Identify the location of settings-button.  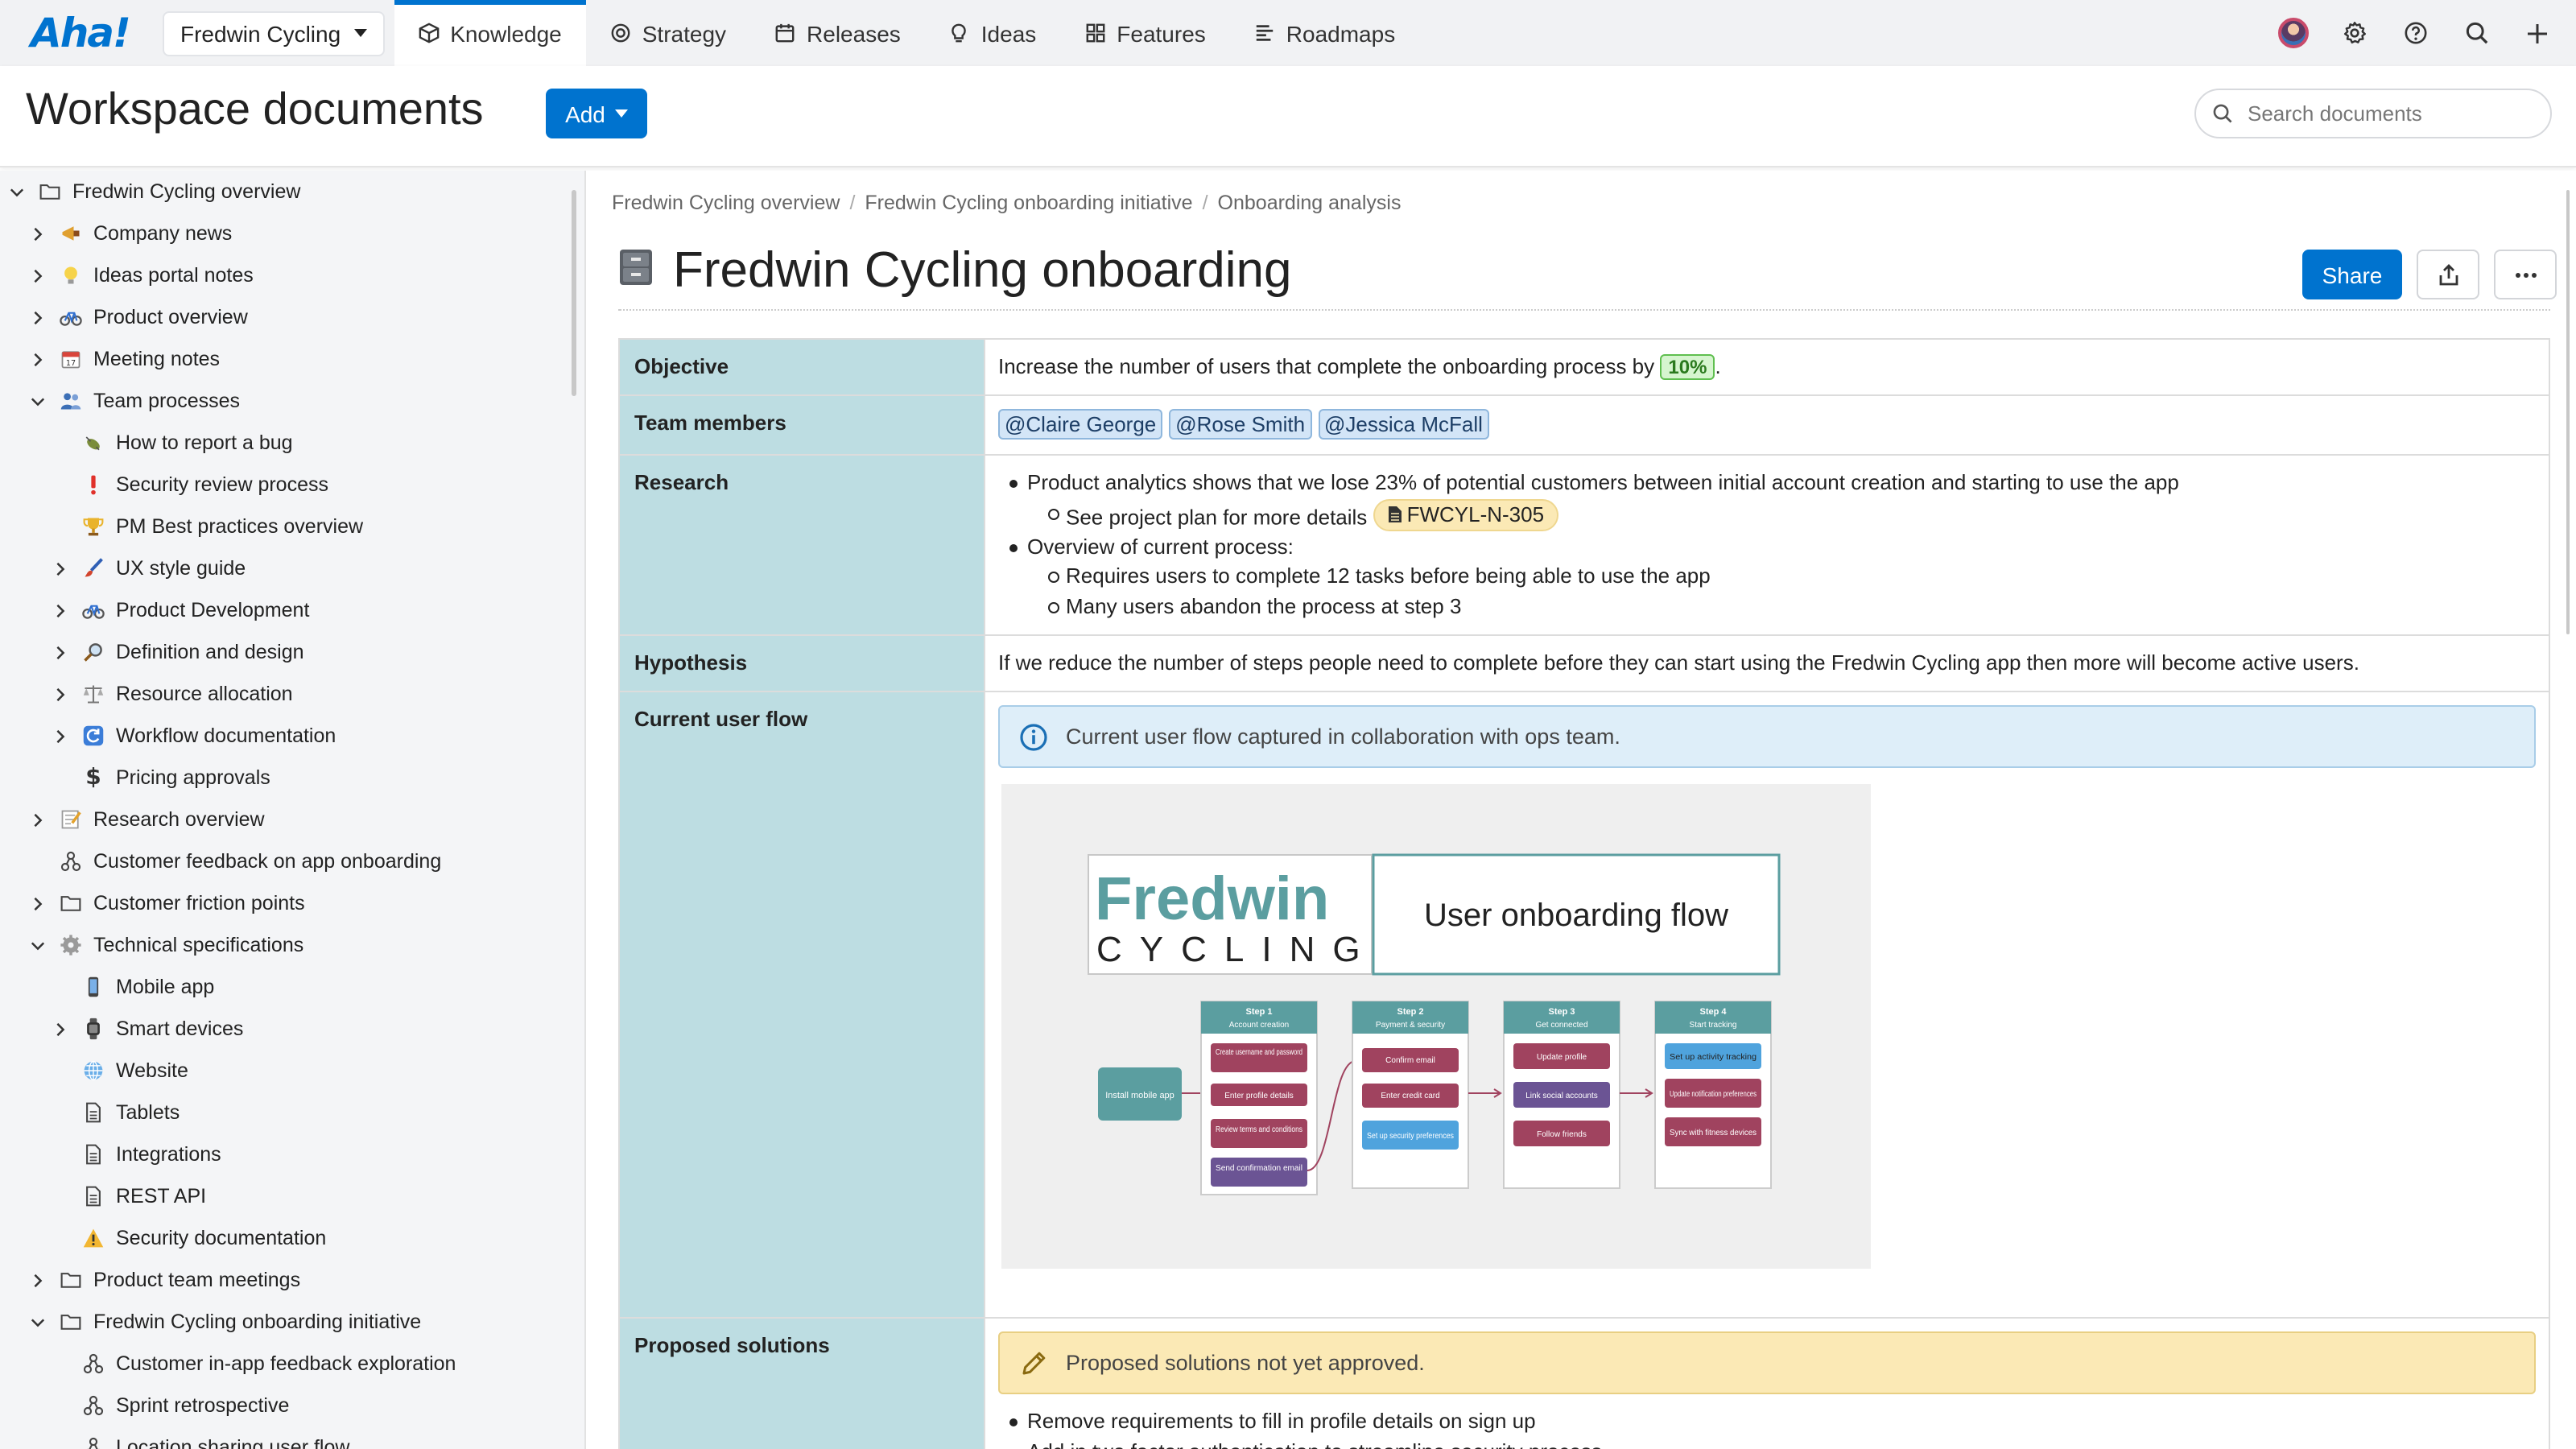
(2354, 33).